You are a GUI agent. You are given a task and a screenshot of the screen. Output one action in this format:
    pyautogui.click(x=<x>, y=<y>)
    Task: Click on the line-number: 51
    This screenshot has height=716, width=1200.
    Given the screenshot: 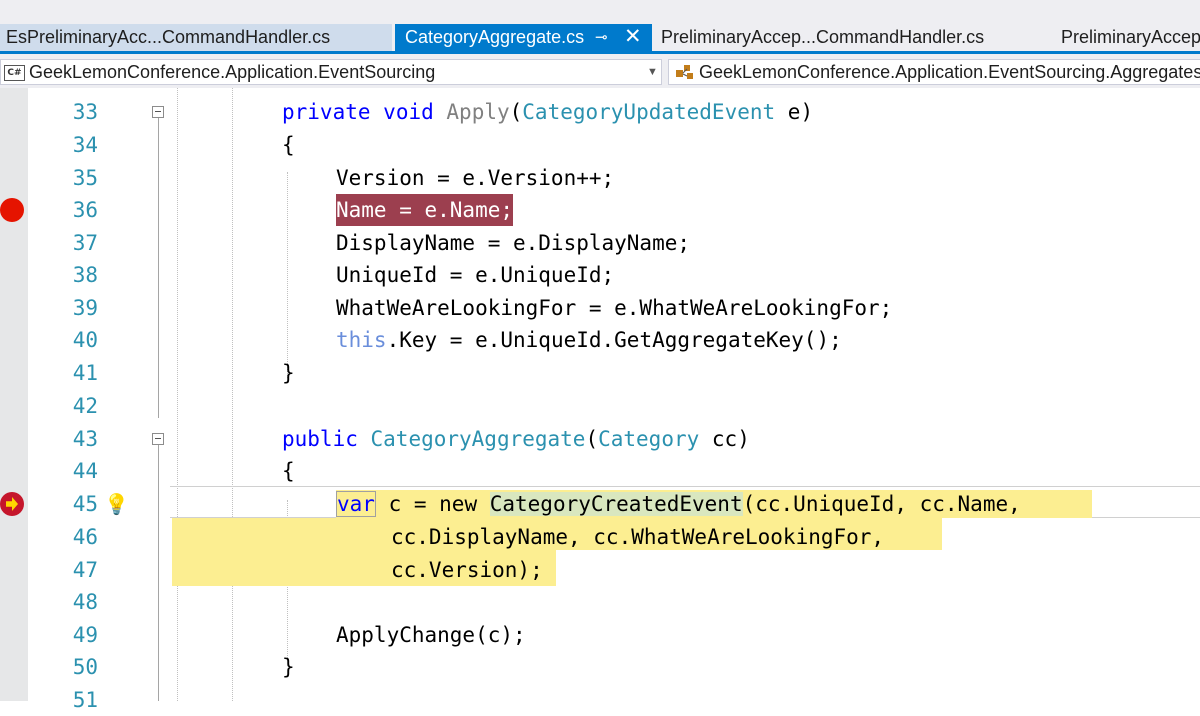 What is the action you would take?
    pyautogui.click(x=85, y=700)
    